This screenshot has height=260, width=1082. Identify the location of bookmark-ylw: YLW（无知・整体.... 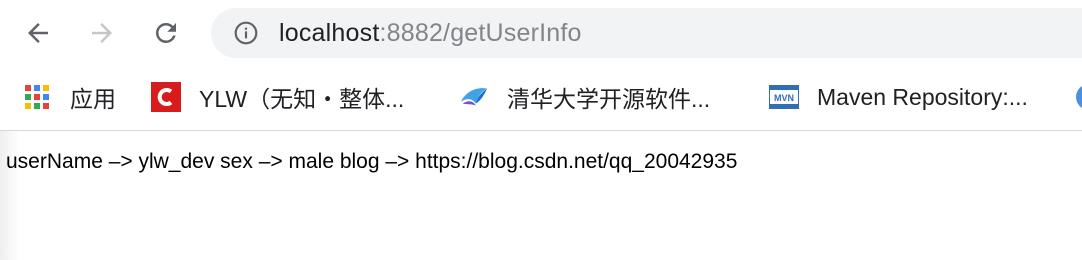
(277, 97).